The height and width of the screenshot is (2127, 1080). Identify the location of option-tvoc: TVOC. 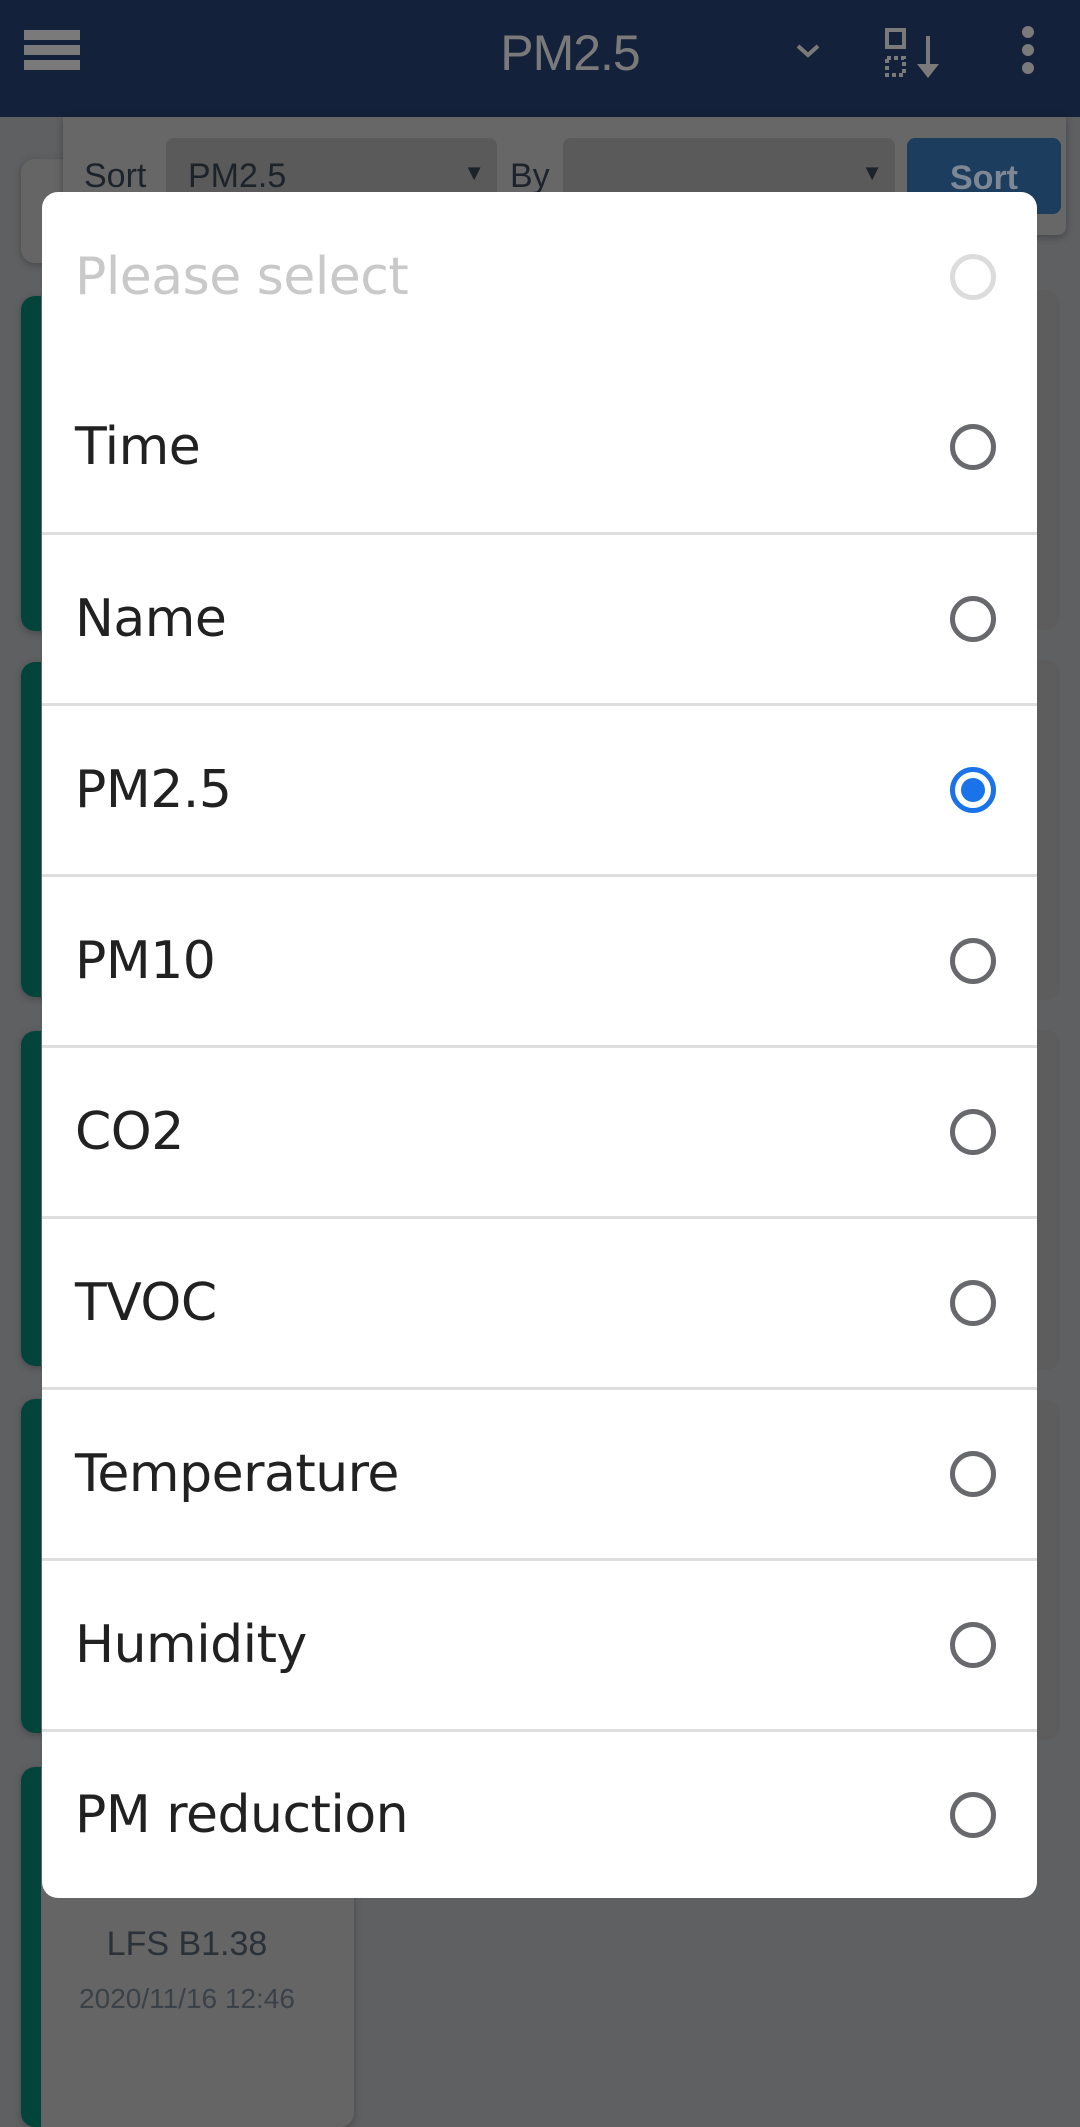
(539, 1301).